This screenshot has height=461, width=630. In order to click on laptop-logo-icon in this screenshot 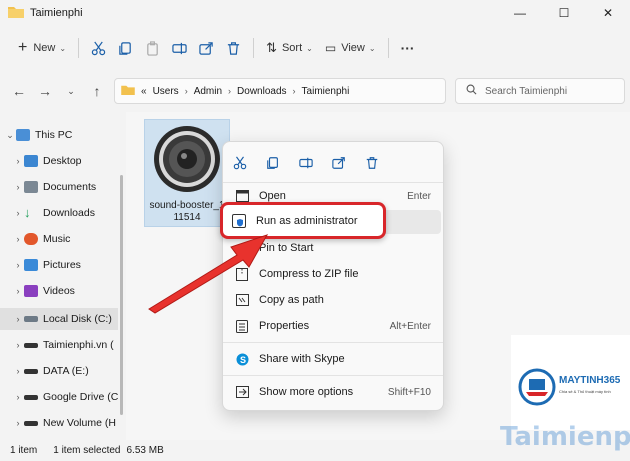, I will do `click(537, 387)`.